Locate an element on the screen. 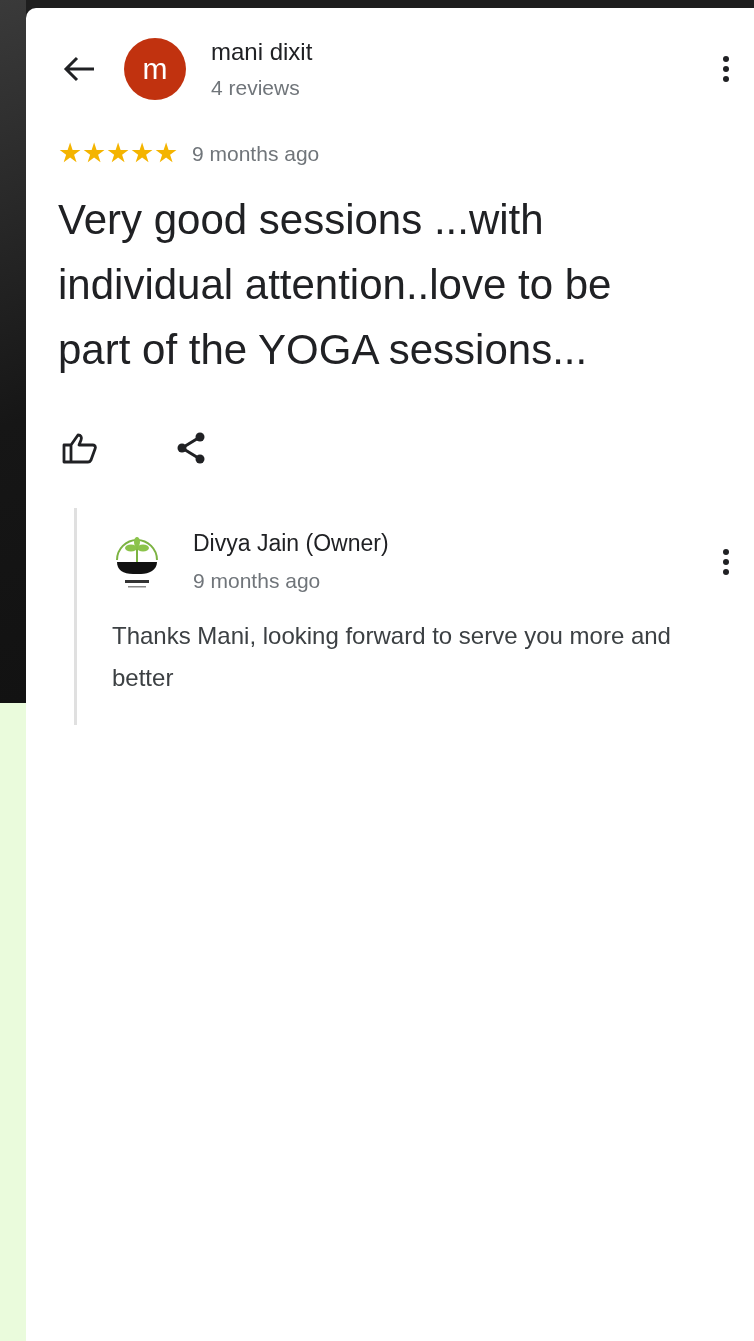  review-count: 4 reviews is located at coordinates (256, 88).